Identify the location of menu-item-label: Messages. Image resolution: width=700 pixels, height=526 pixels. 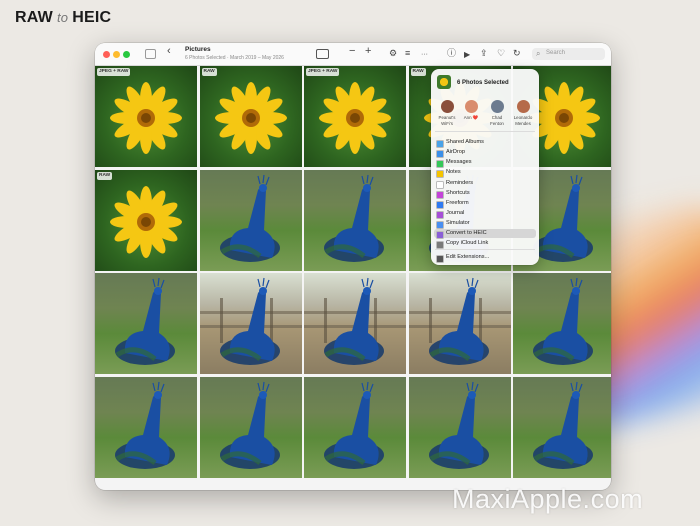
(459, 162).